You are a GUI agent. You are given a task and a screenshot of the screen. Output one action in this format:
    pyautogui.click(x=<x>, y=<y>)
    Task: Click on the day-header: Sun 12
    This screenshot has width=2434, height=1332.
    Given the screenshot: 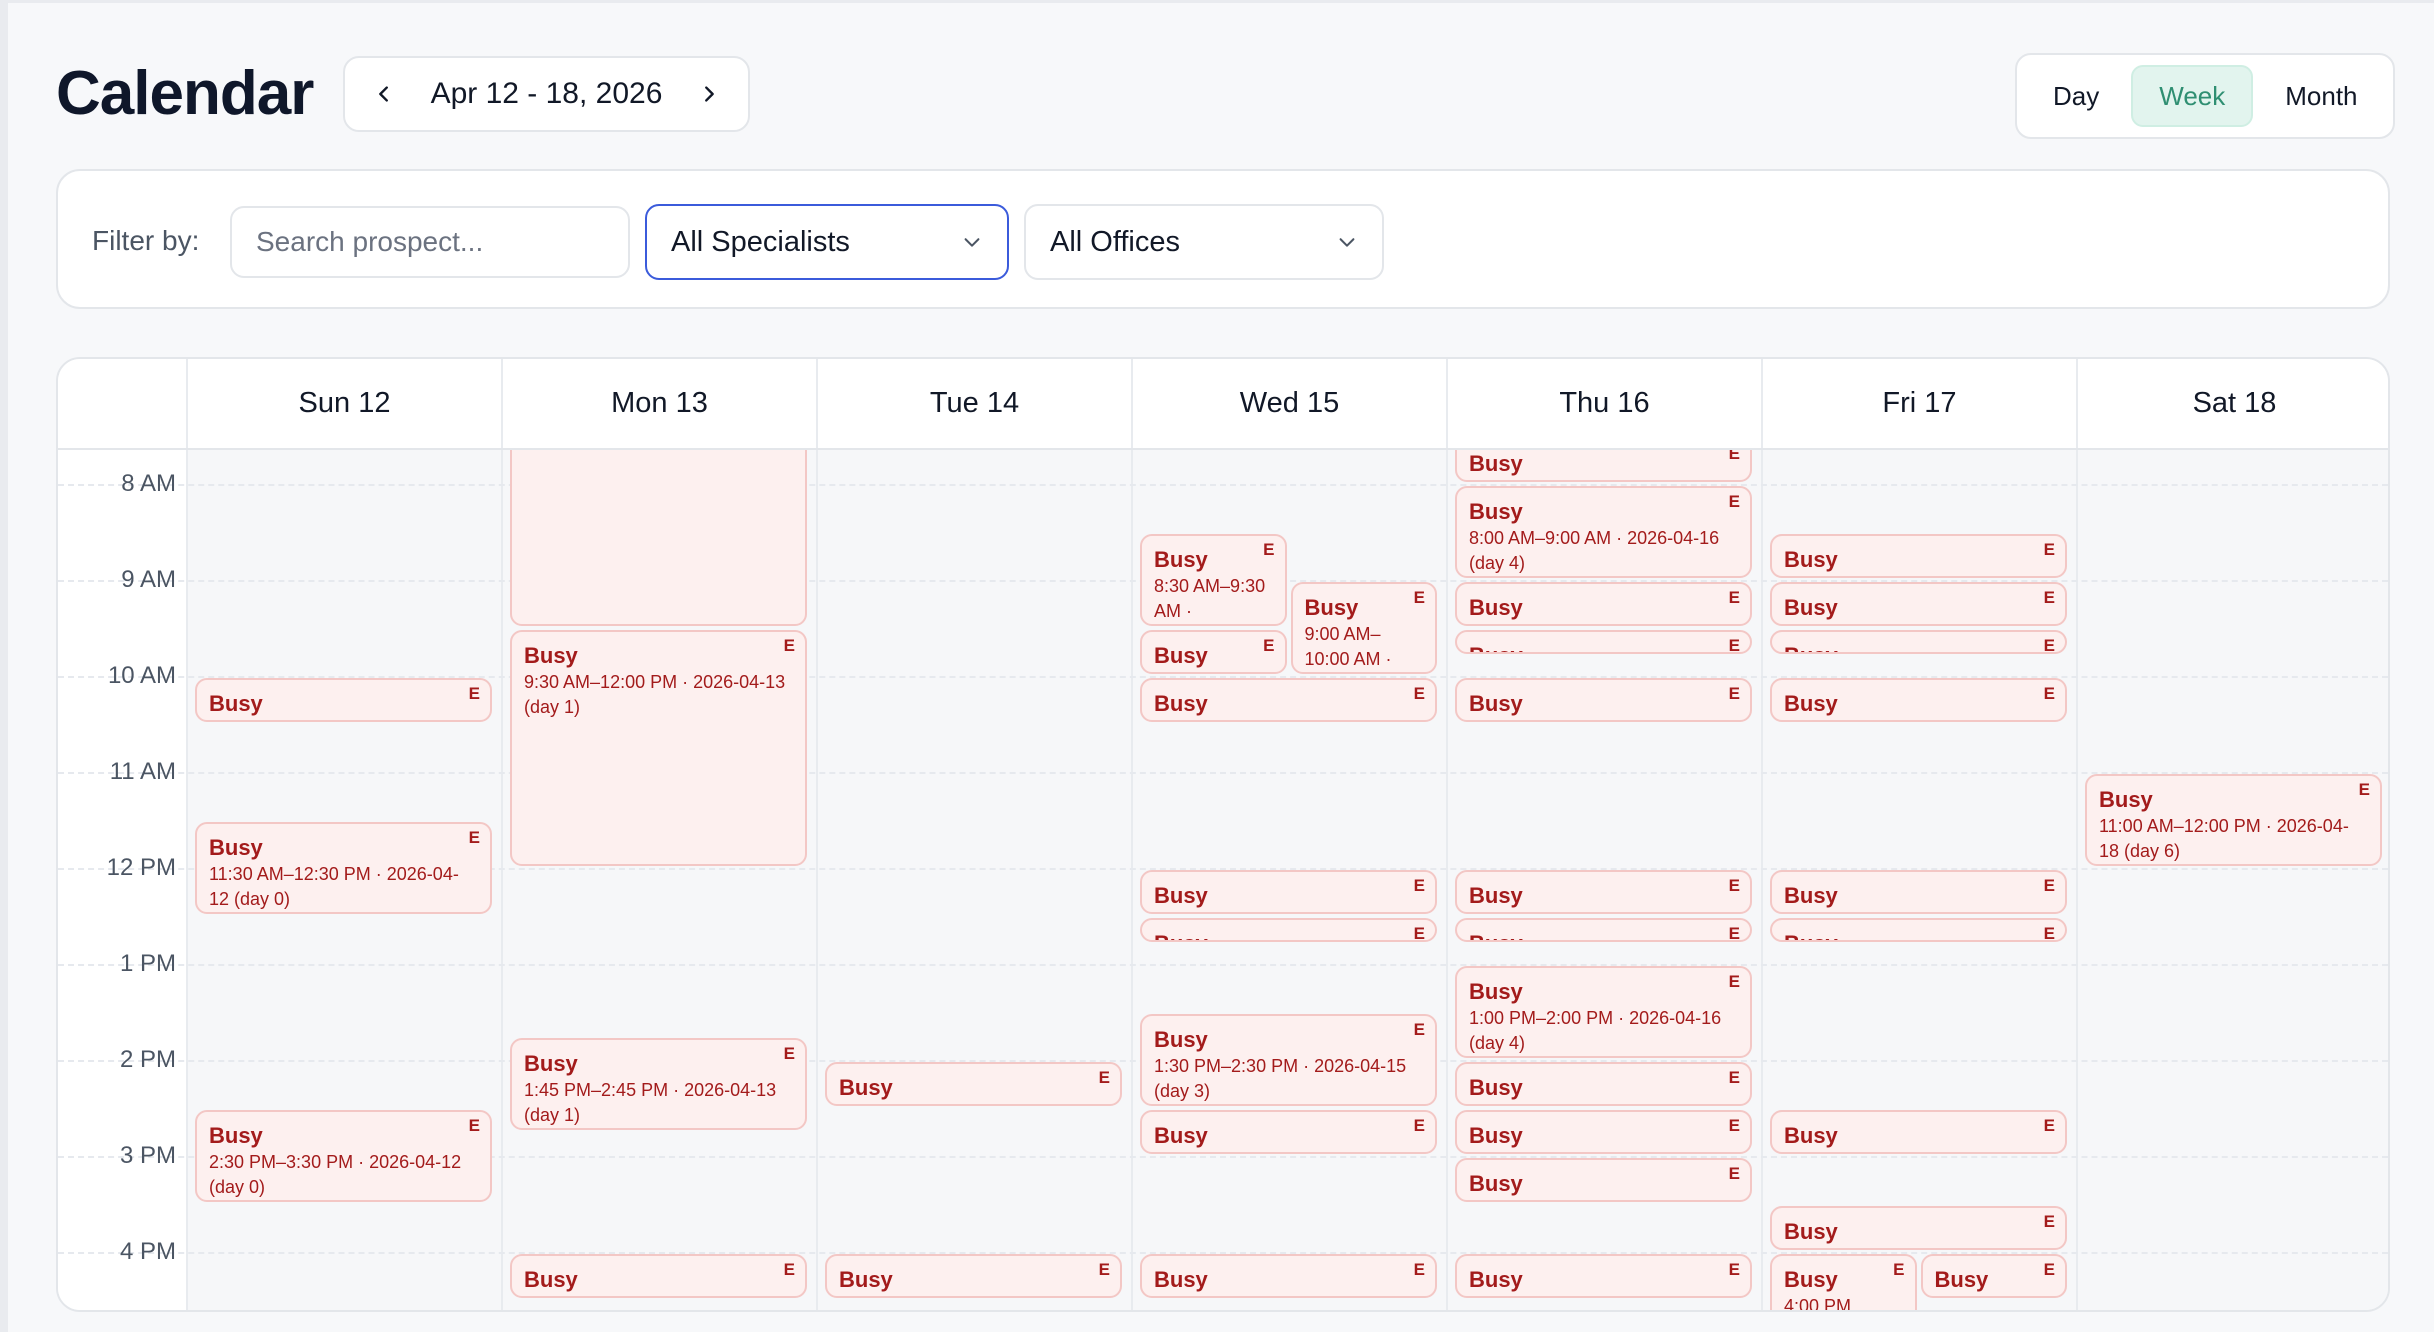 What is the action you would take?
    pyautogui.click(x=343, y=403)
    